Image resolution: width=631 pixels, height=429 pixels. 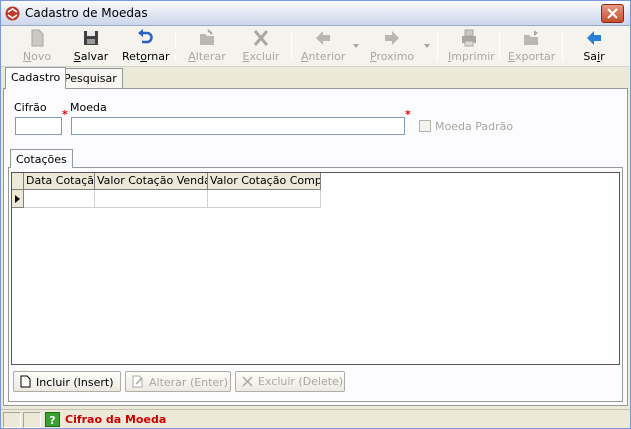 I want to click on alterar-label: Alterar, so click(x=207, y=56).